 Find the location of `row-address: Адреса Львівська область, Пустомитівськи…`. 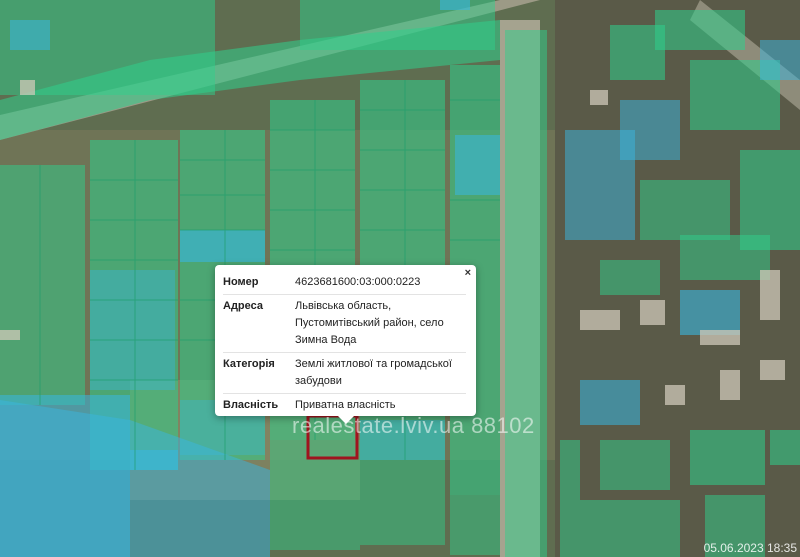

row-address: Адреса Львівська область, Пустомитівськи… is located at coordinates (344, 324).